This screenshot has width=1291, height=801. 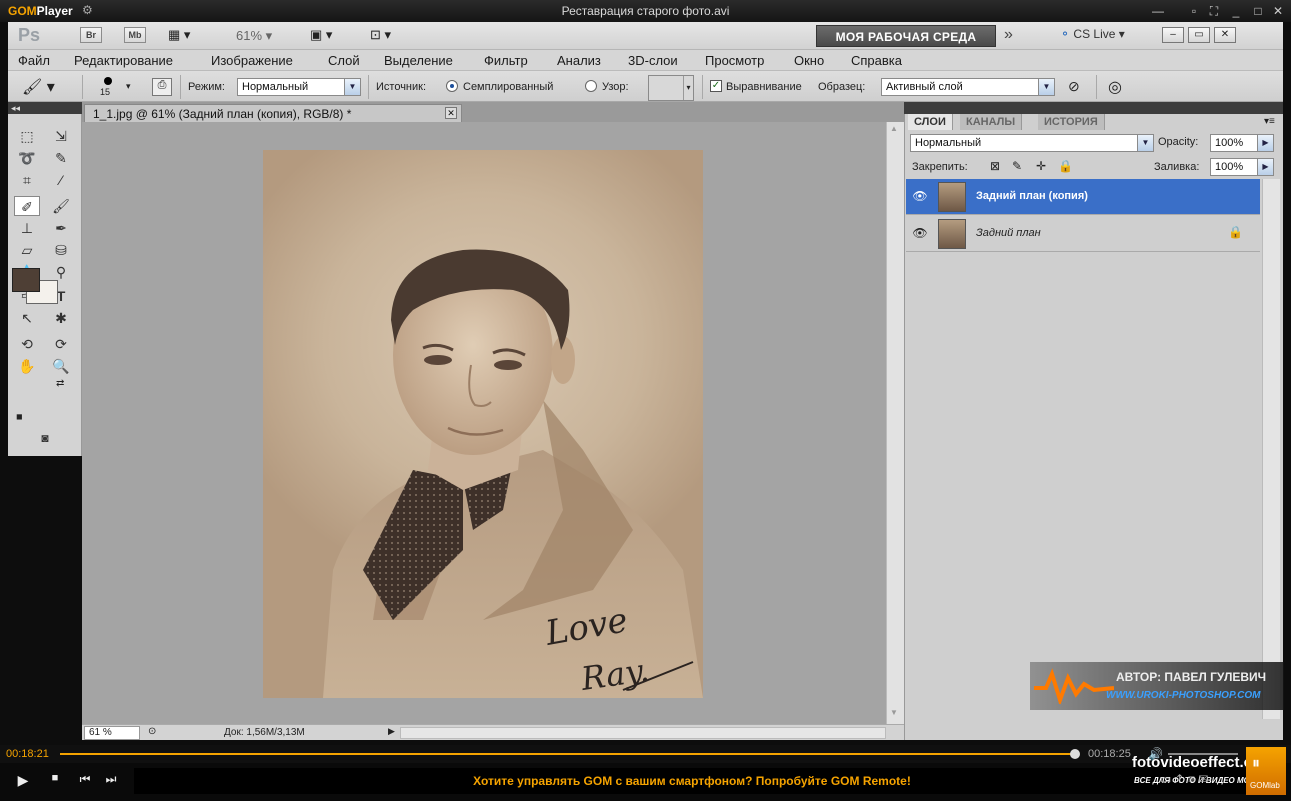 What do you see at coordinates (61, 344) in the screenshot?
I see `3d-orbit-tool-icon: ⟳` at bounding box center [61, 344].